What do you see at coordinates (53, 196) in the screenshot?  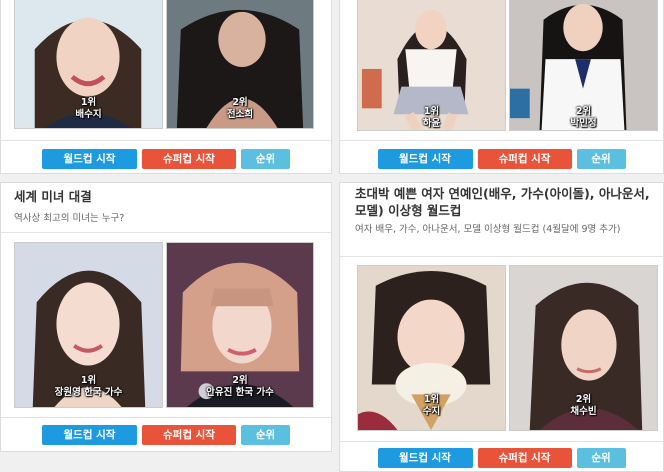 I see `card-title: 세계 미녀 대결` at bounding box center [53, 196].